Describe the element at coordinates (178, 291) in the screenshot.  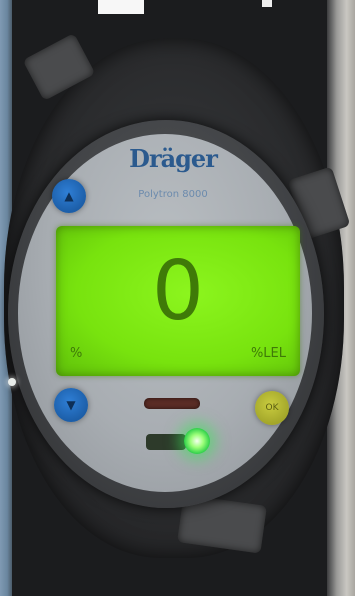
I see `gas-reading-value: 0` at that location.